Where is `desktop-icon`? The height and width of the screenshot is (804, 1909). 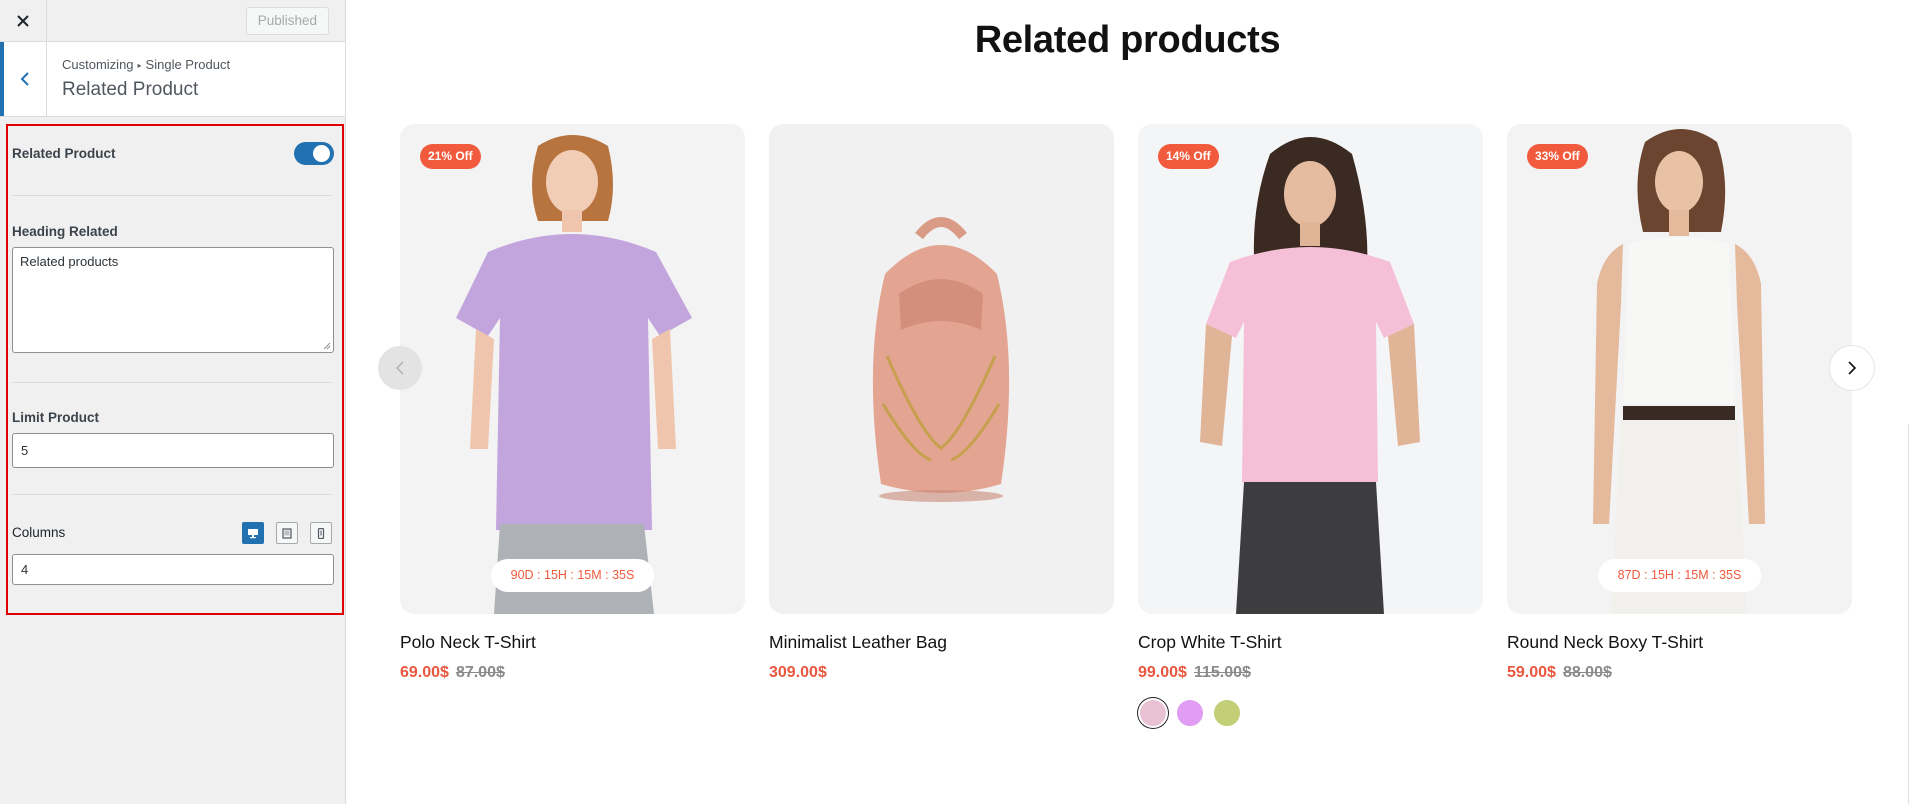 desktop-icon is located at coordinates (253, 533).